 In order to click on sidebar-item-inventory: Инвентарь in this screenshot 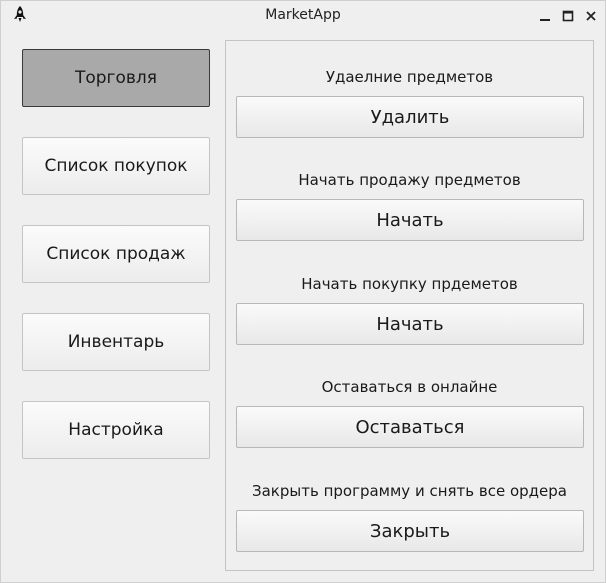, I will do `click(116, 342)`.